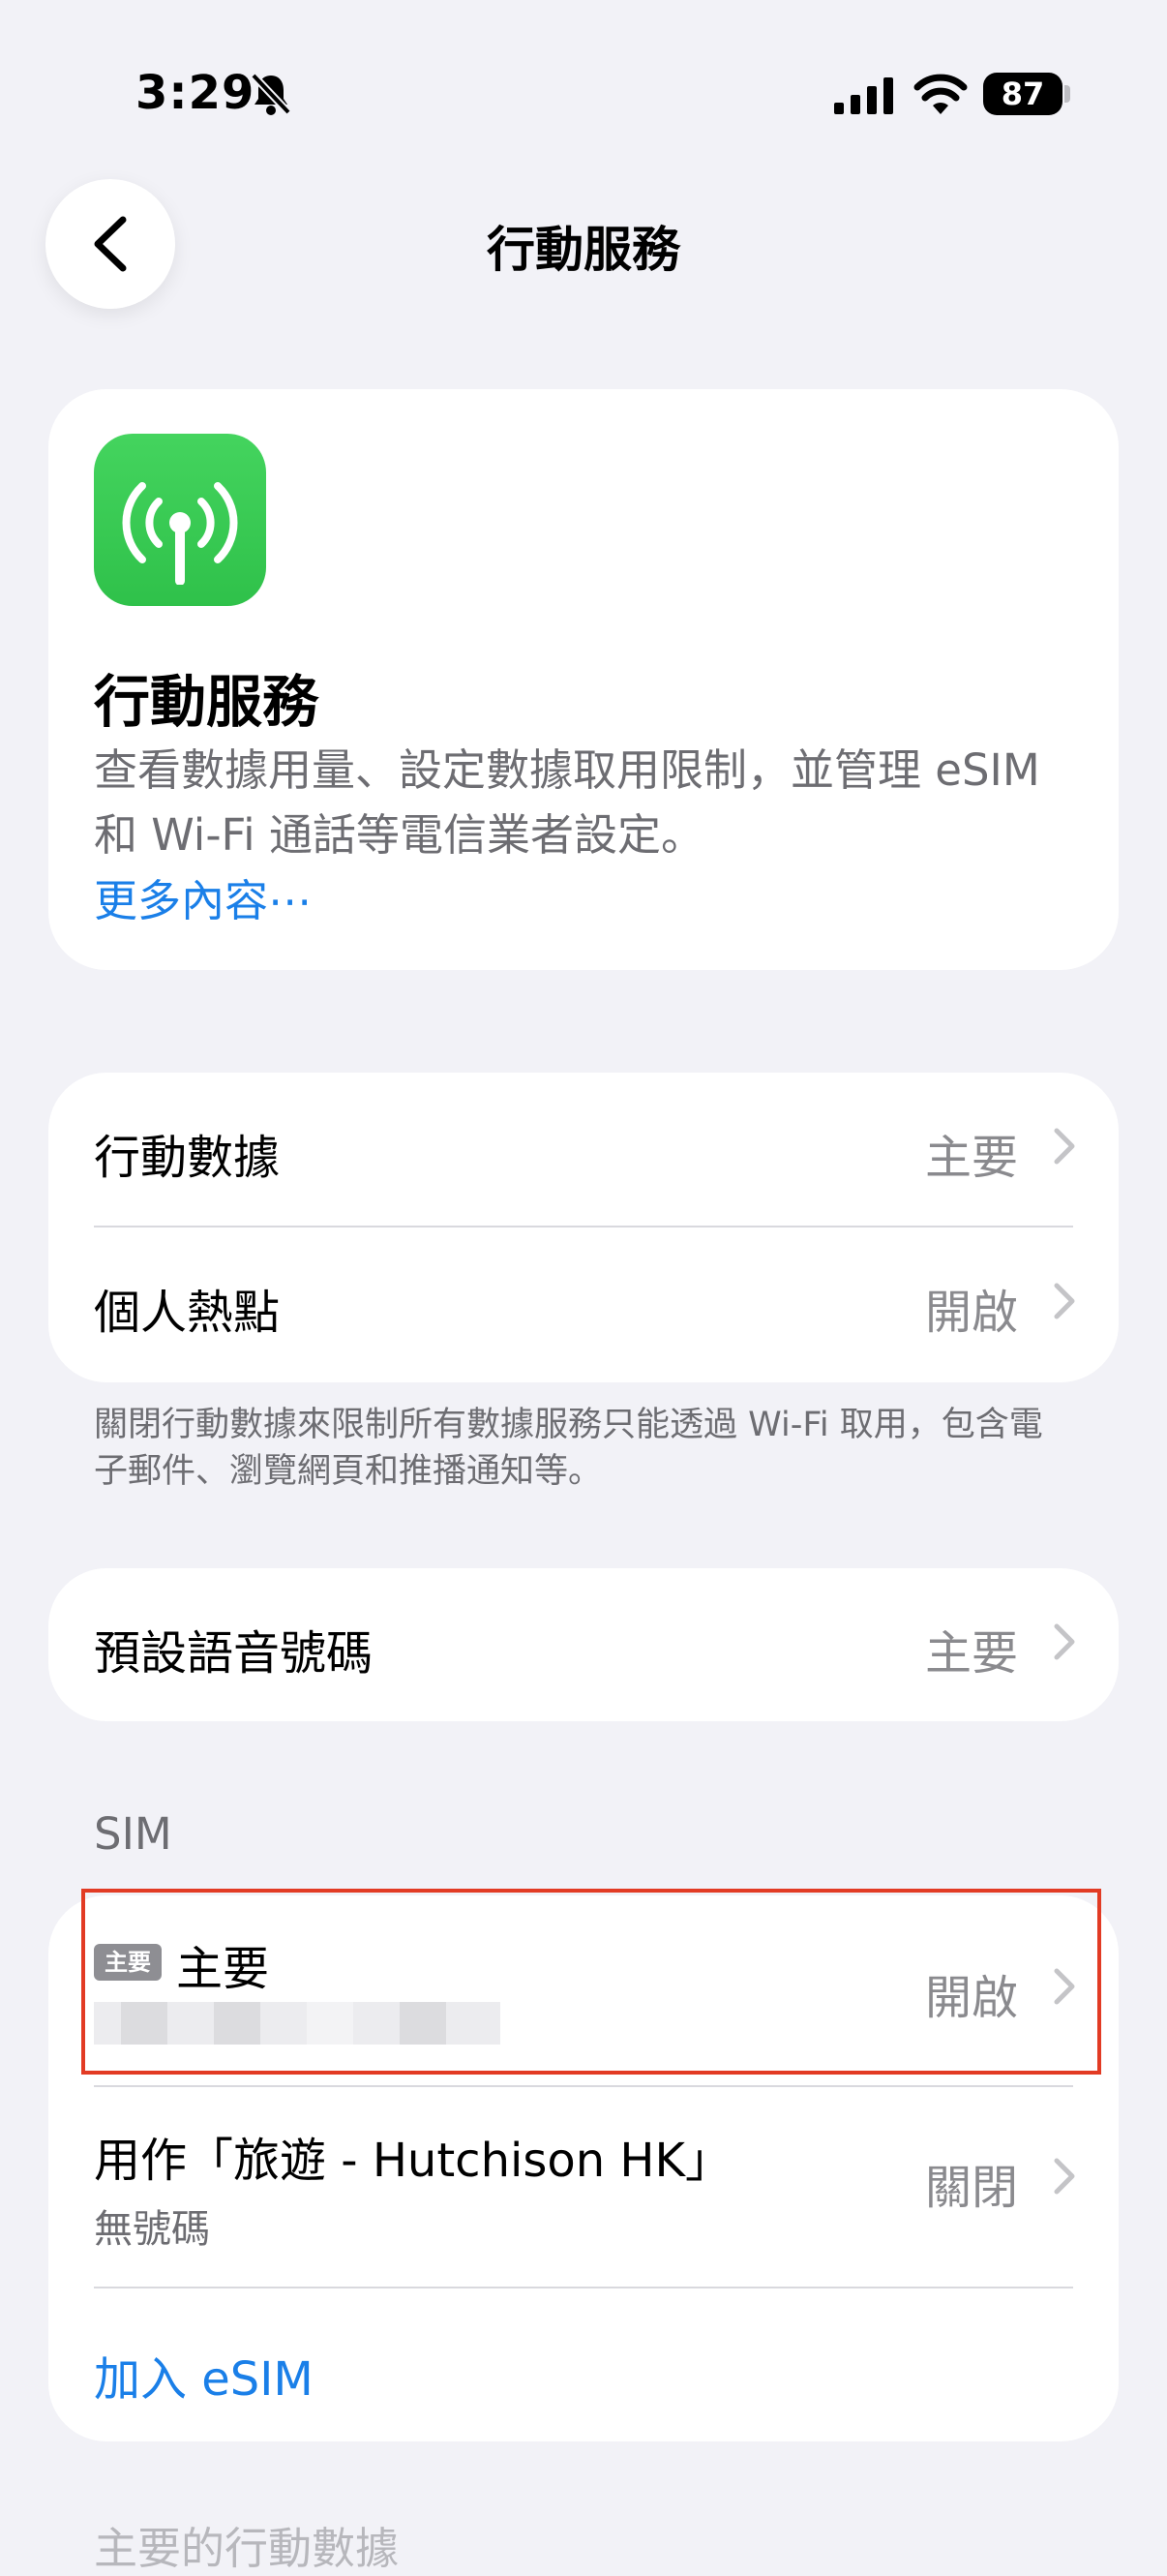  Describe the element at coordinates (247, 2548) in the screenshot. I see `partial-section-header: 主要的行動數據` at that location.